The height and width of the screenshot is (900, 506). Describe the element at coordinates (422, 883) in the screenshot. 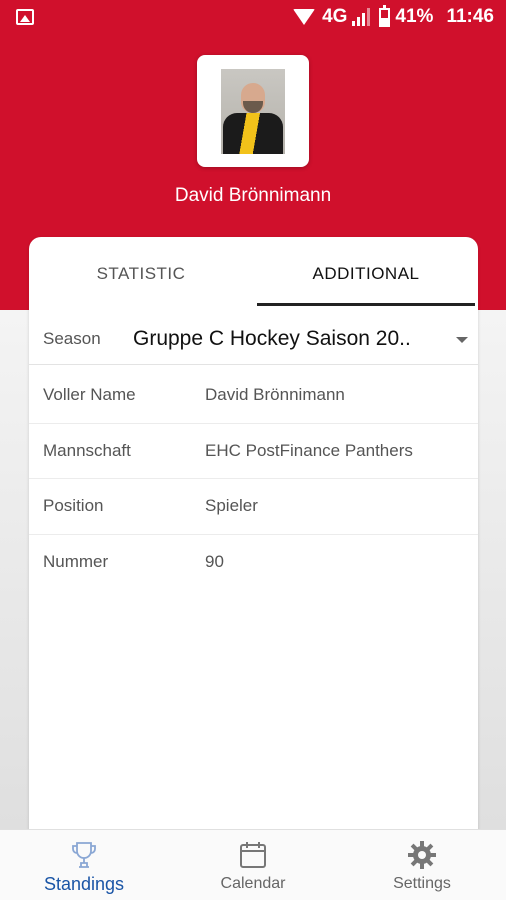

I see `nav-label: Settings` at that location.